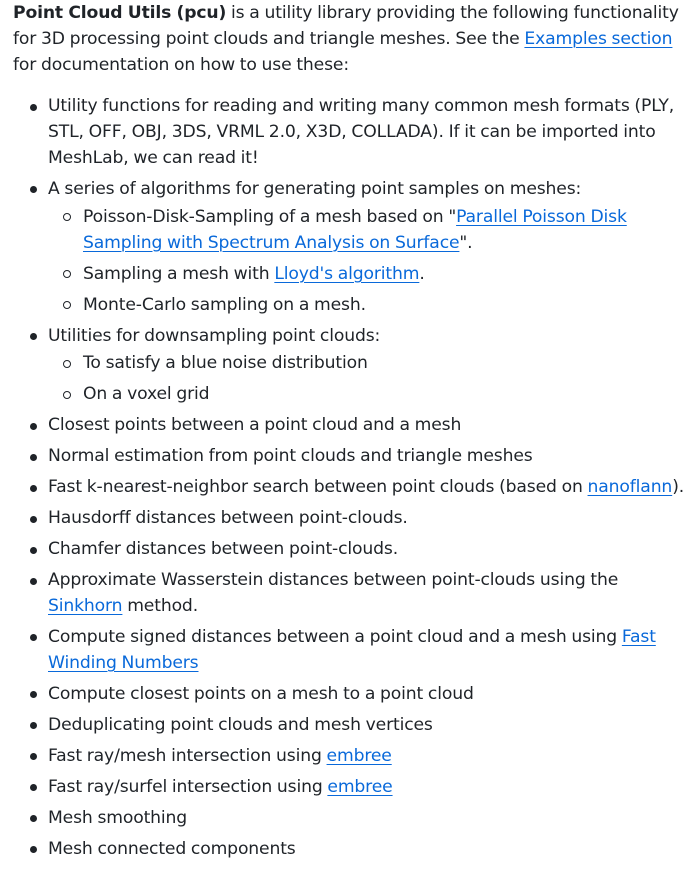  What do you see at coordinates (349, 550) in the screenshot?
I see `list-item: Chamfer distances between point-clouds.` at bounding box center [349, 550].